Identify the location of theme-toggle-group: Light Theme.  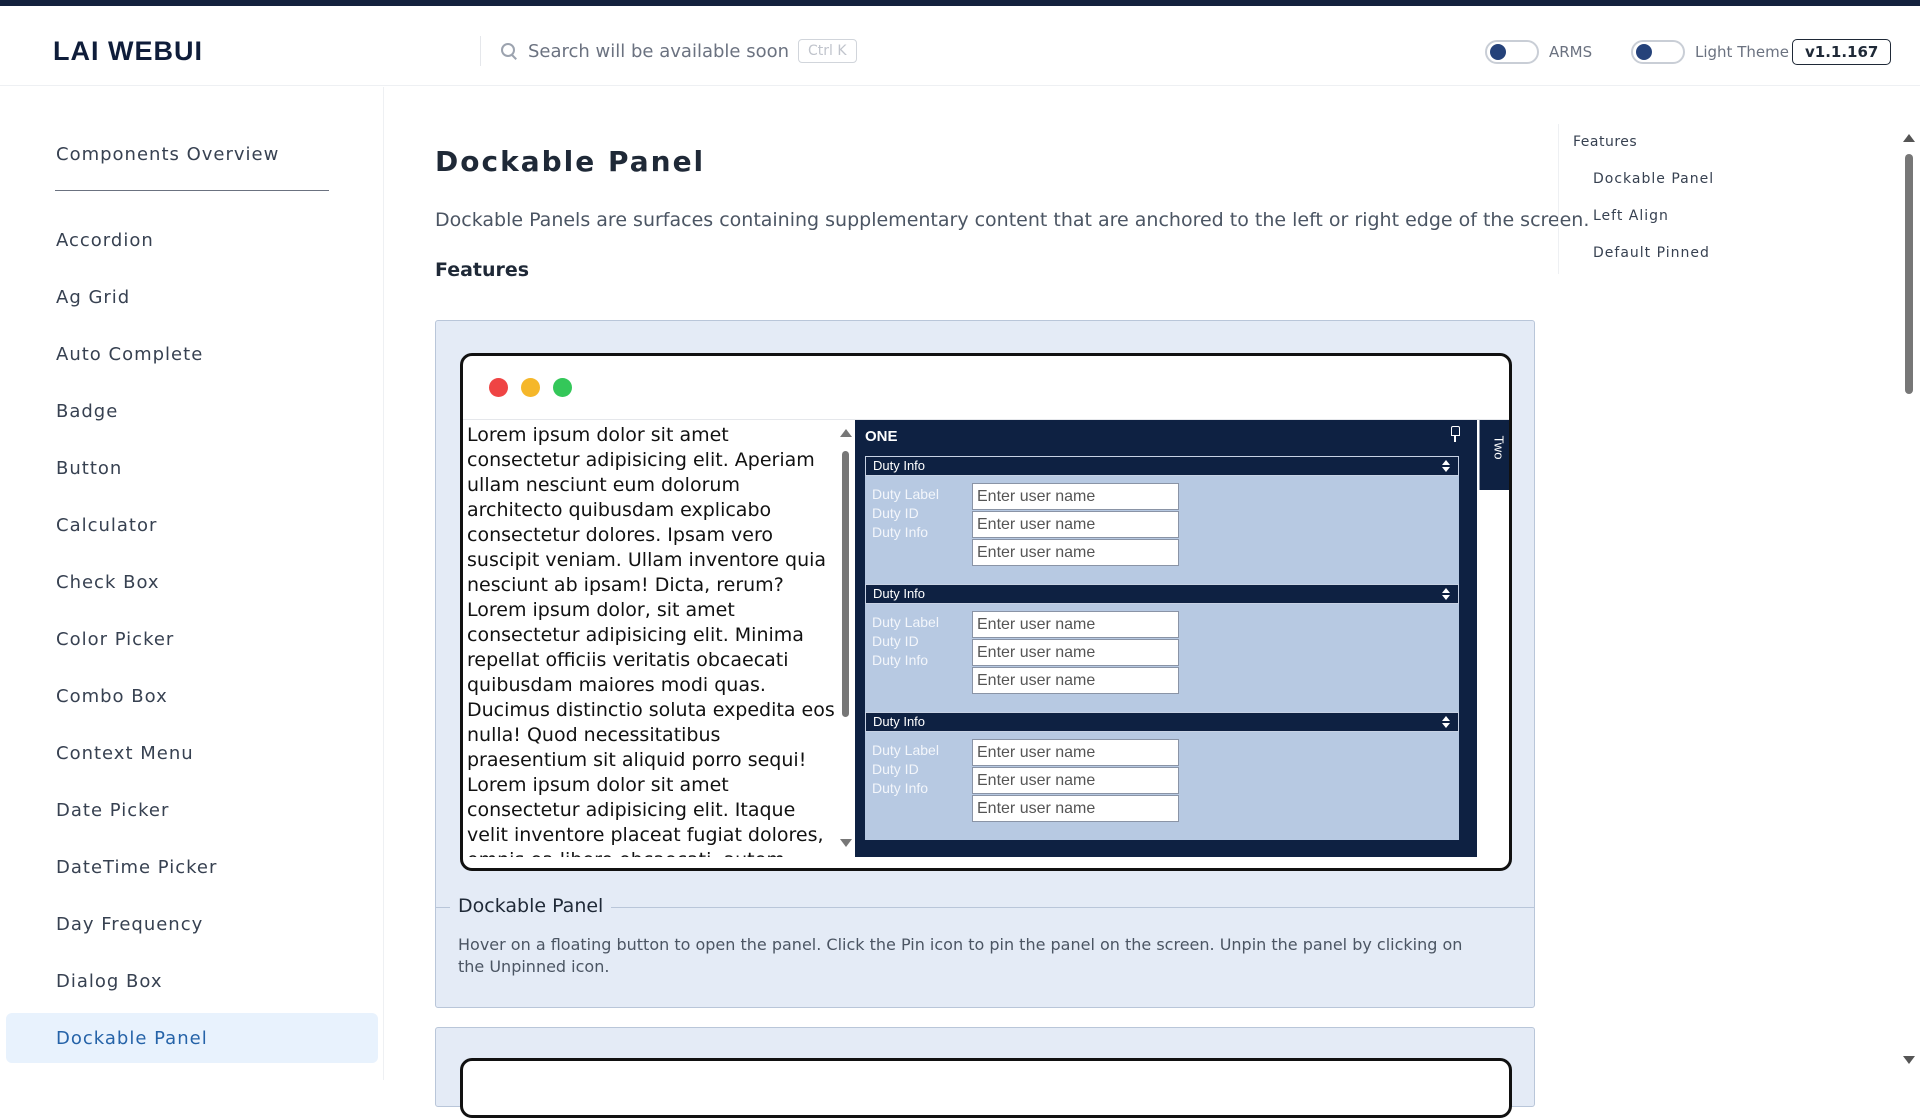
(1710, 52).